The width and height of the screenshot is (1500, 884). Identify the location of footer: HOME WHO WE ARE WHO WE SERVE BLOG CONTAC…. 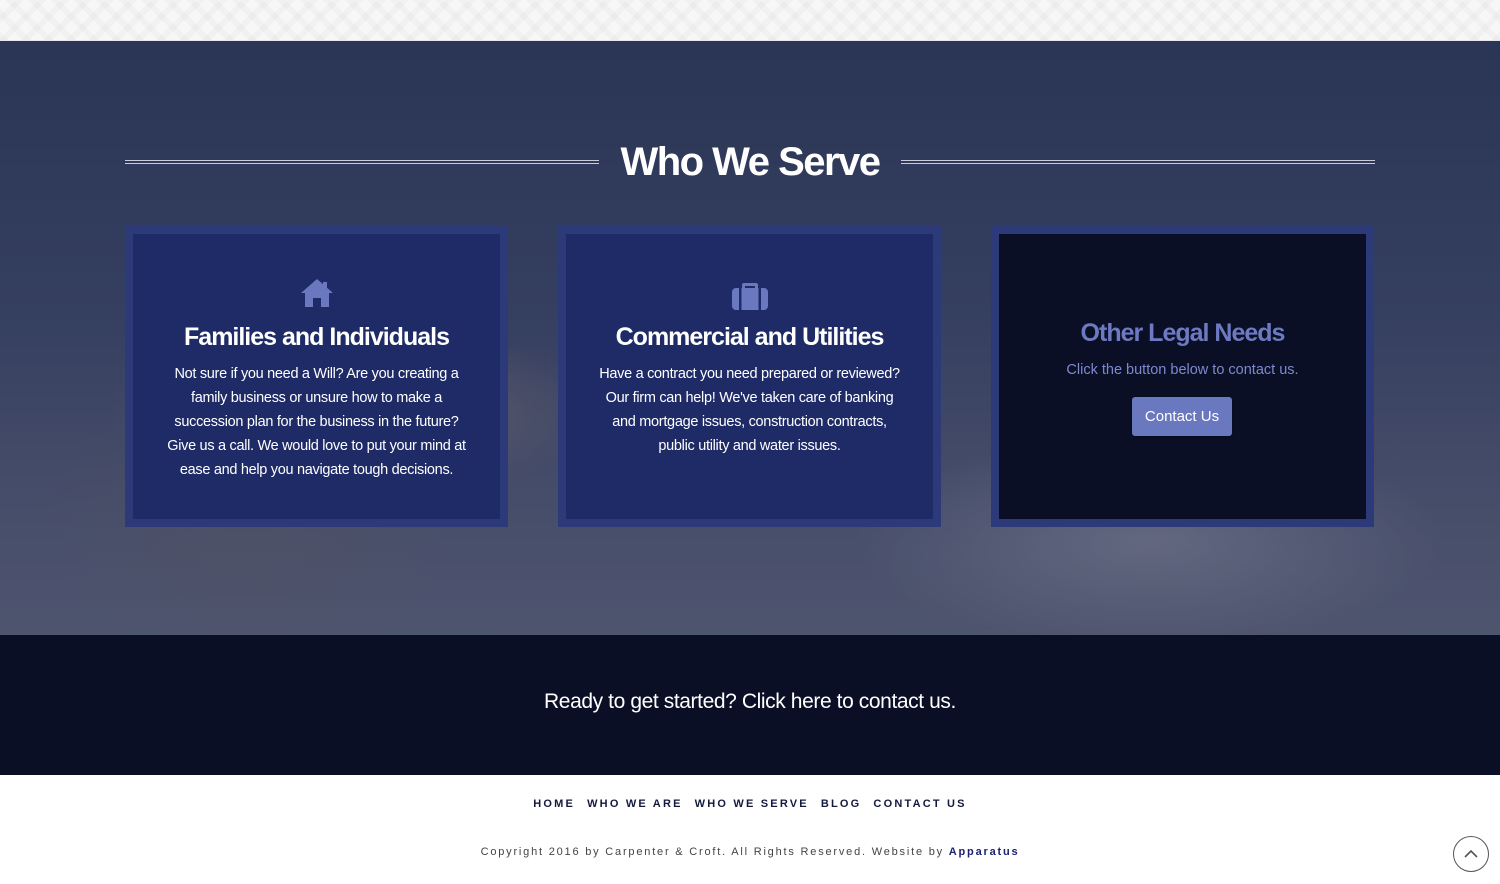
(750, 829).